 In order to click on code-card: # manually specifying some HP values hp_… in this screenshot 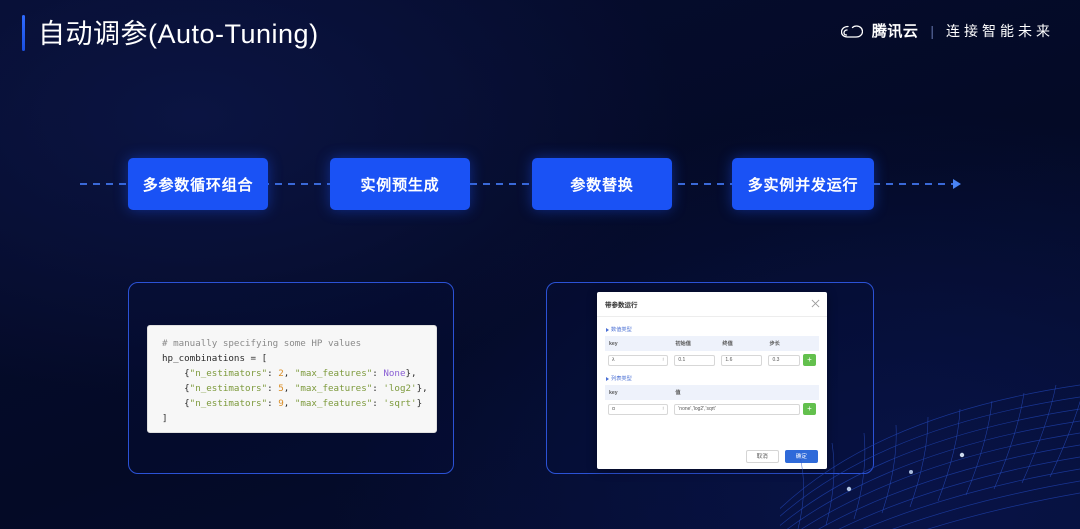, I will do `click(292, 379)`.